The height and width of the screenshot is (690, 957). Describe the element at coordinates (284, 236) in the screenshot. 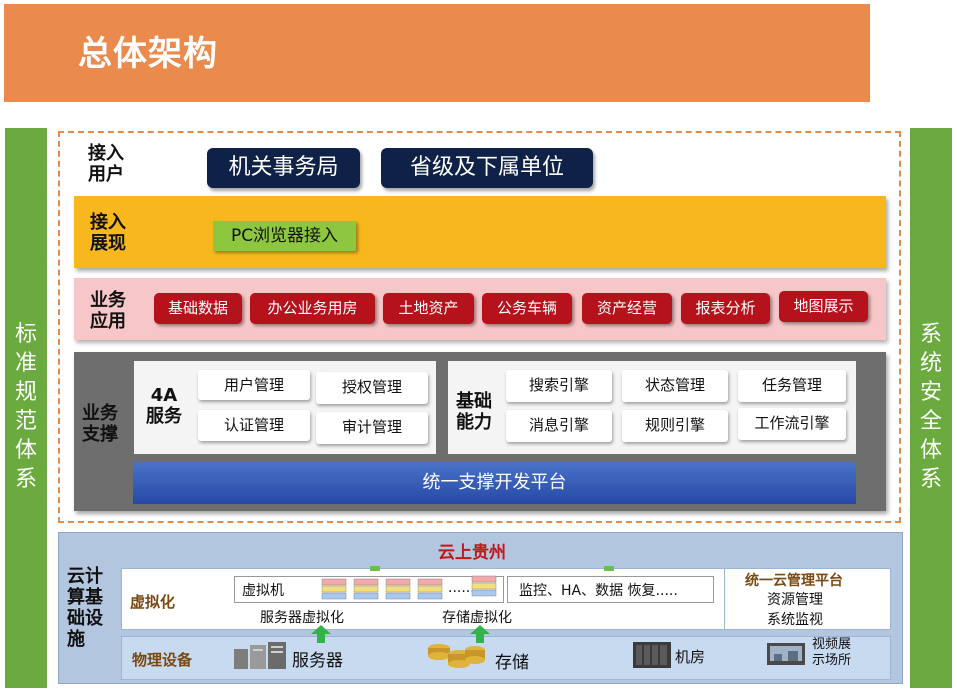

I see `pc-browser-access: PC浏览器接入` at that location.